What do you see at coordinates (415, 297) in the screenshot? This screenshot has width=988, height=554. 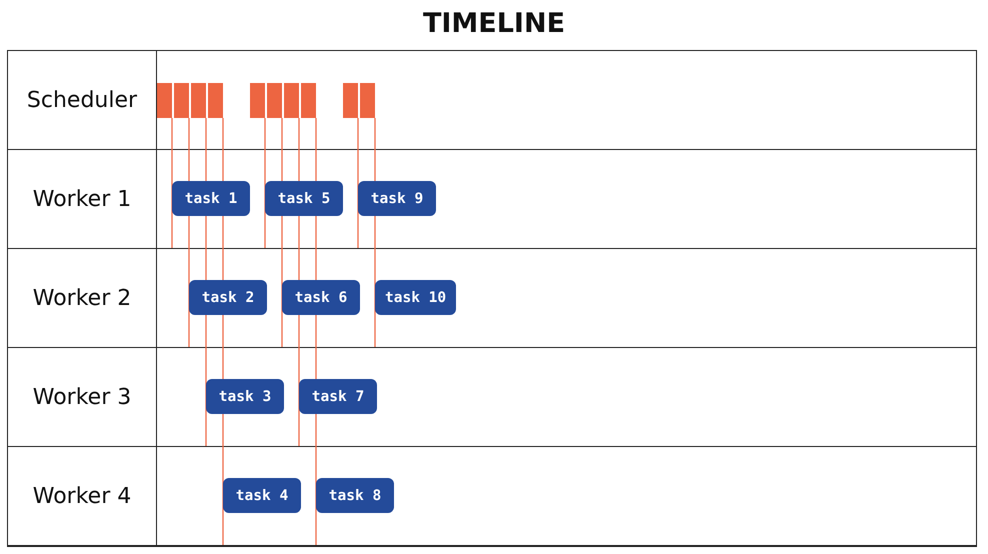 I see `task-chip: task 10` at bounding box center [415, 297].